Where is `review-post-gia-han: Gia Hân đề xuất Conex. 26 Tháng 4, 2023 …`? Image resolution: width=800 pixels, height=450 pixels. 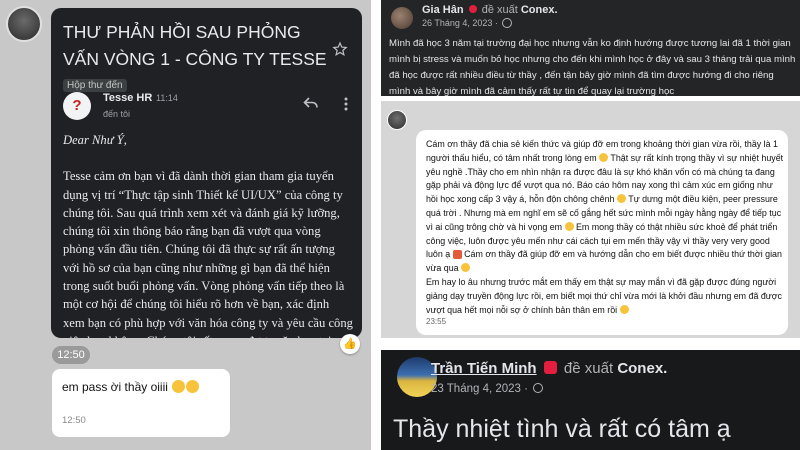 review-post-gia-han: Gia Hân đề xuất Conex. 26 Tháng 4, 2023 … is located at coordinates (590, 48).